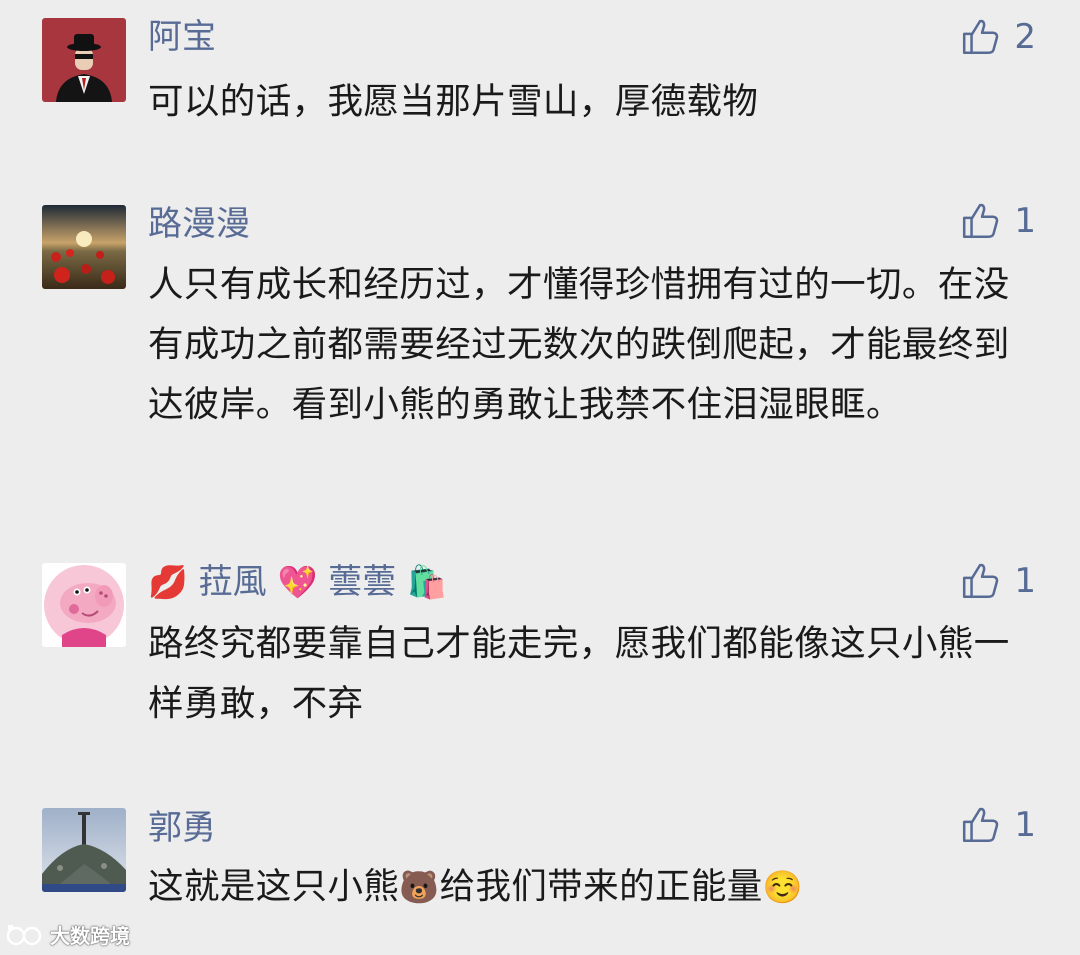  I want to click on watermark: 大数跨境, so click(68, 934).